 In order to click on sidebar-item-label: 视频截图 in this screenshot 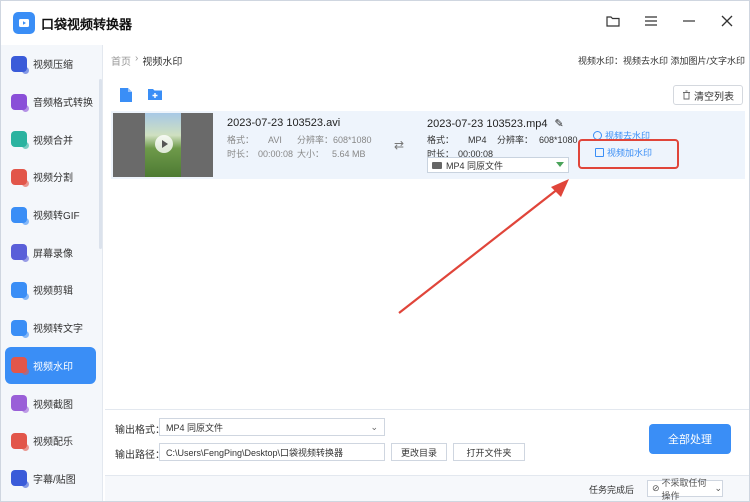, I will do `click(53, 405)`.